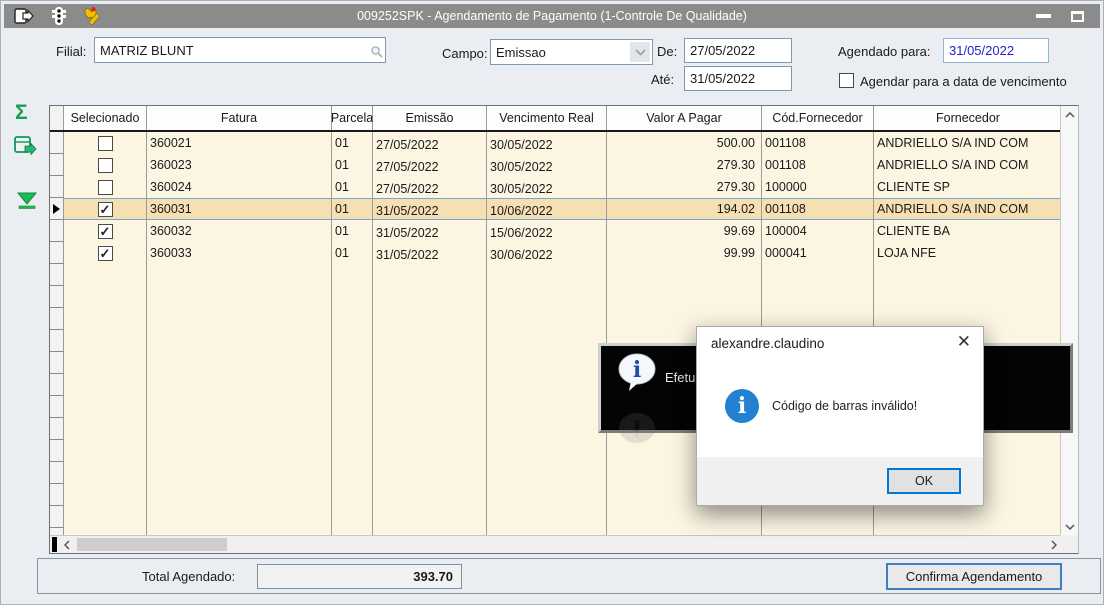  Describe the element at coordinates (818, 118) in the screenshot. I see `column-header: Cód.Fornecedor` at that location.